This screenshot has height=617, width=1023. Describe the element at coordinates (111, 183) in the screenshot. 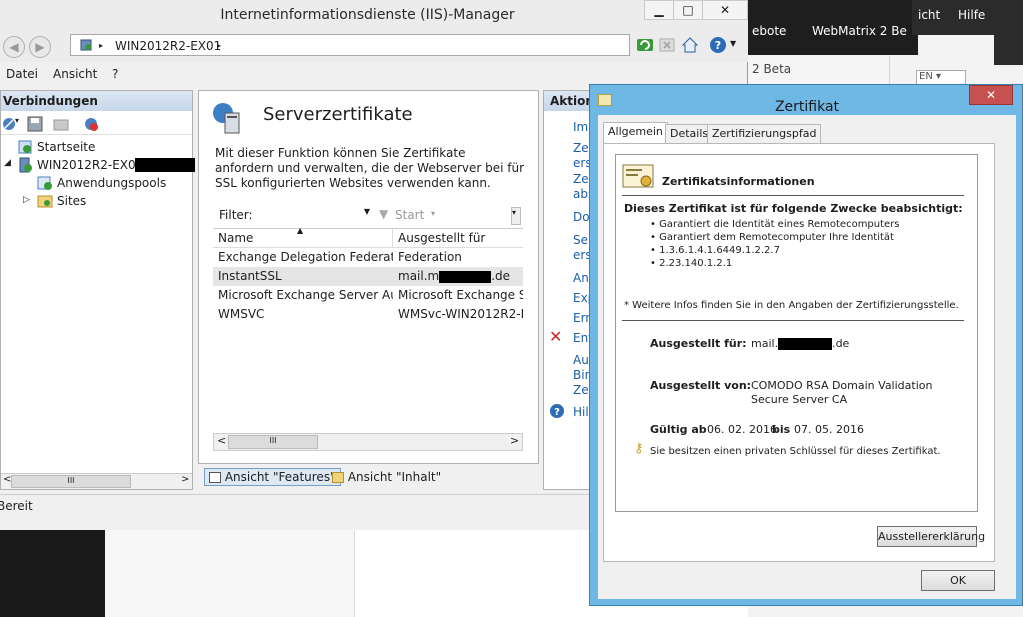

I see `tree-item-app-pools: Anwendungspools` at that location.